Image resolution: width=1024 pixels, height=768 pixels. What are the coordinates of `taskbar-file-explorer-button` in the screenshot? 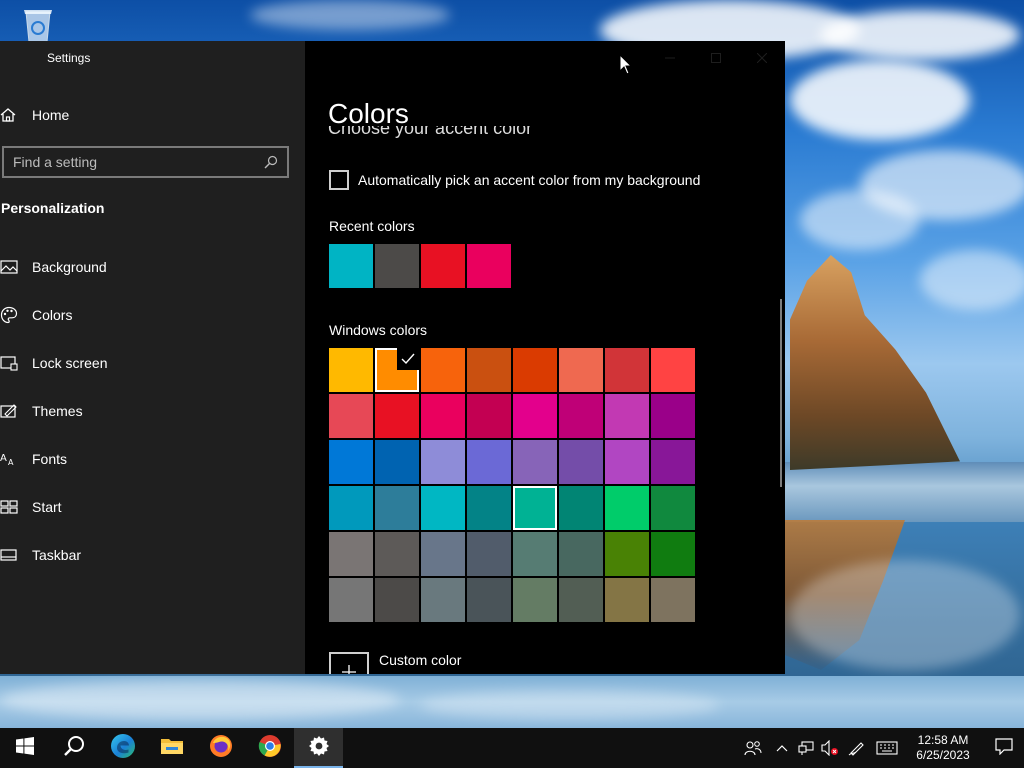 It's located at (171, 748).